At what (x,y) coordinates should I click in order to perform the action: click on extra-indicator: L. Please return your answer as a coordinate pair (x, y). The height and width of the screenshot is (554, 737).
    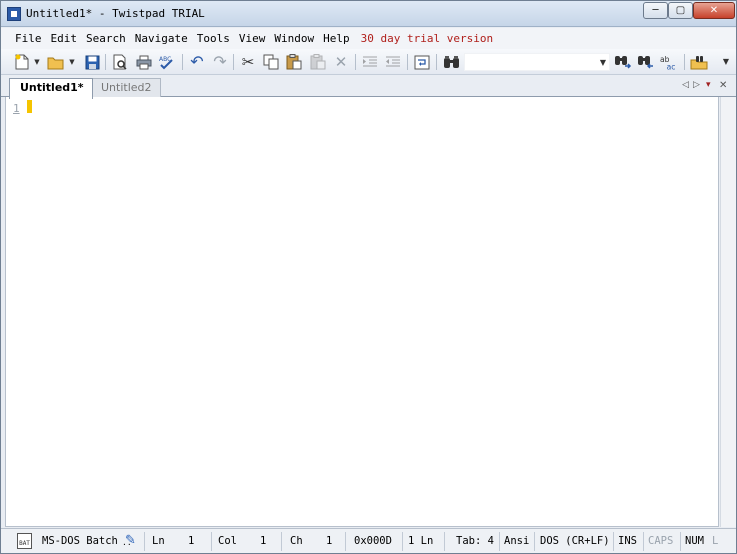
    Looking at the image, I should click on (715, 541).